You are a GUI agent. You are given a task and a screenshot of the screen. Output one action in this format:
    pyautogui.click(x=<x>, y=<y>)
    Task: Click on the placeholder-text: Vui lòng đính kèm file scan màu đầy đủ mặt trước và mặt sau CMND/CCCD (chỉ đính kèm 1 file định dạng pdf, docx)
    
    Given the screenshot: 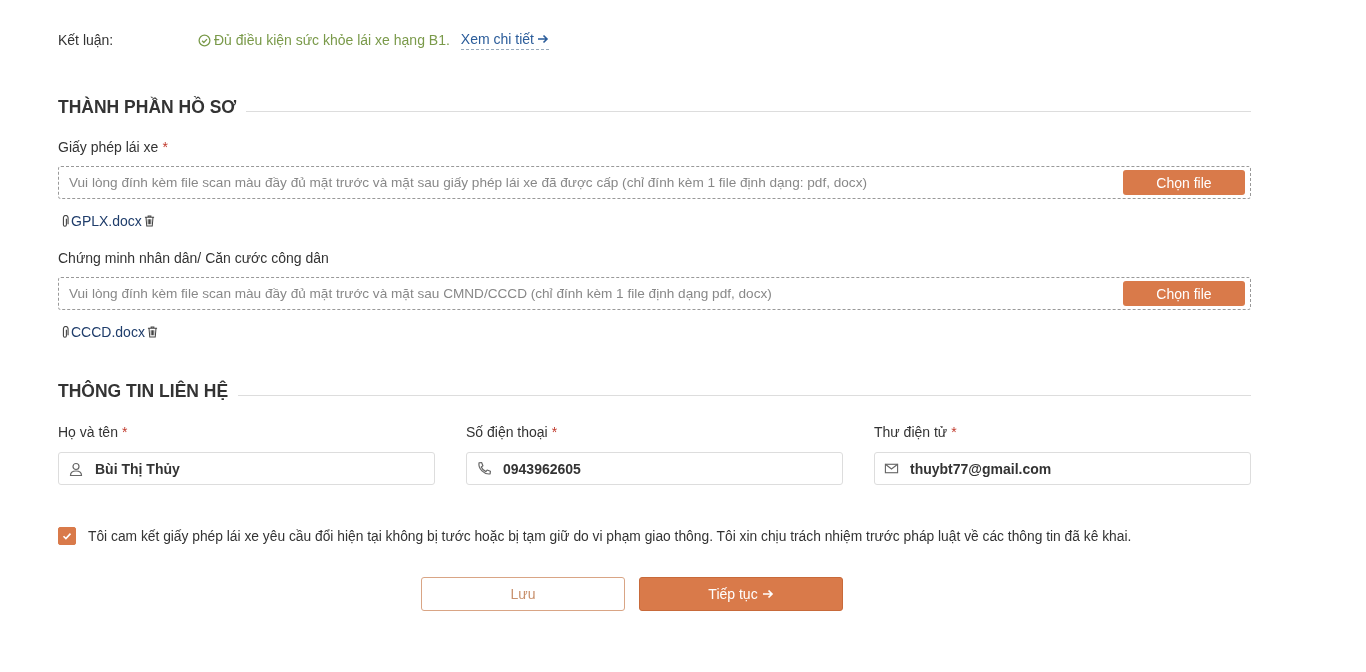 What is the action you would take?
    pyautogui.click(x=420, y=293)
    